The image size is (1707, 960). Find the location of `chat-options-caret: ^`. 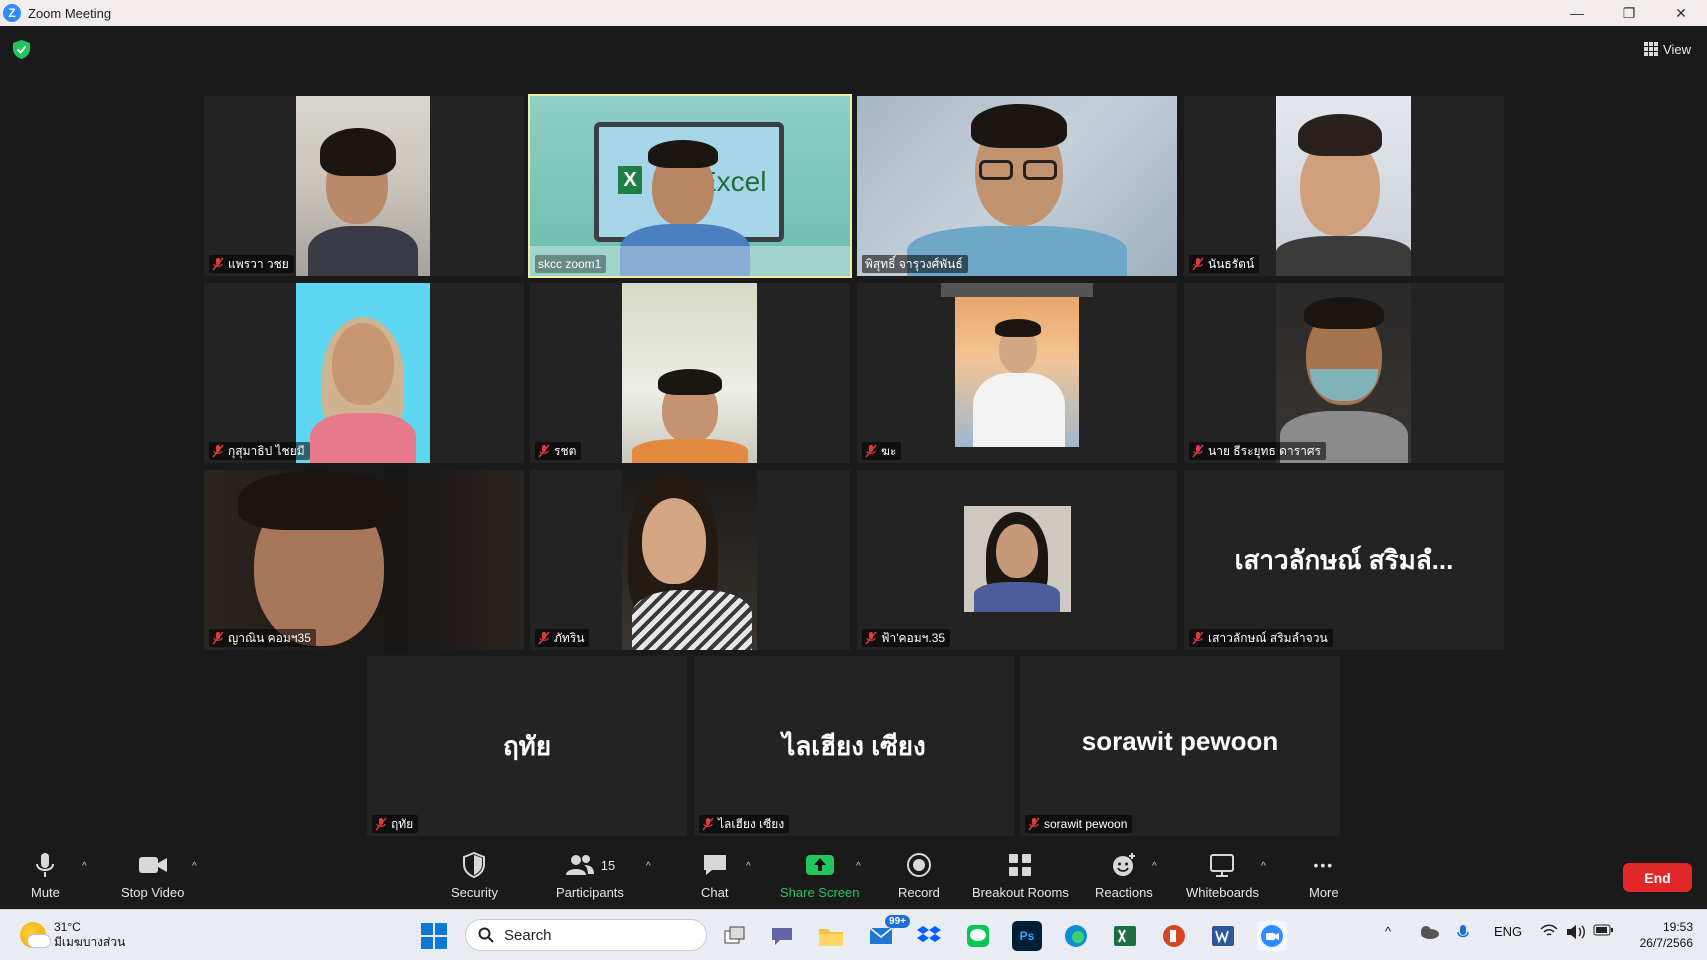

chat-options-caret: ^ is located at coordinates (748, 866).